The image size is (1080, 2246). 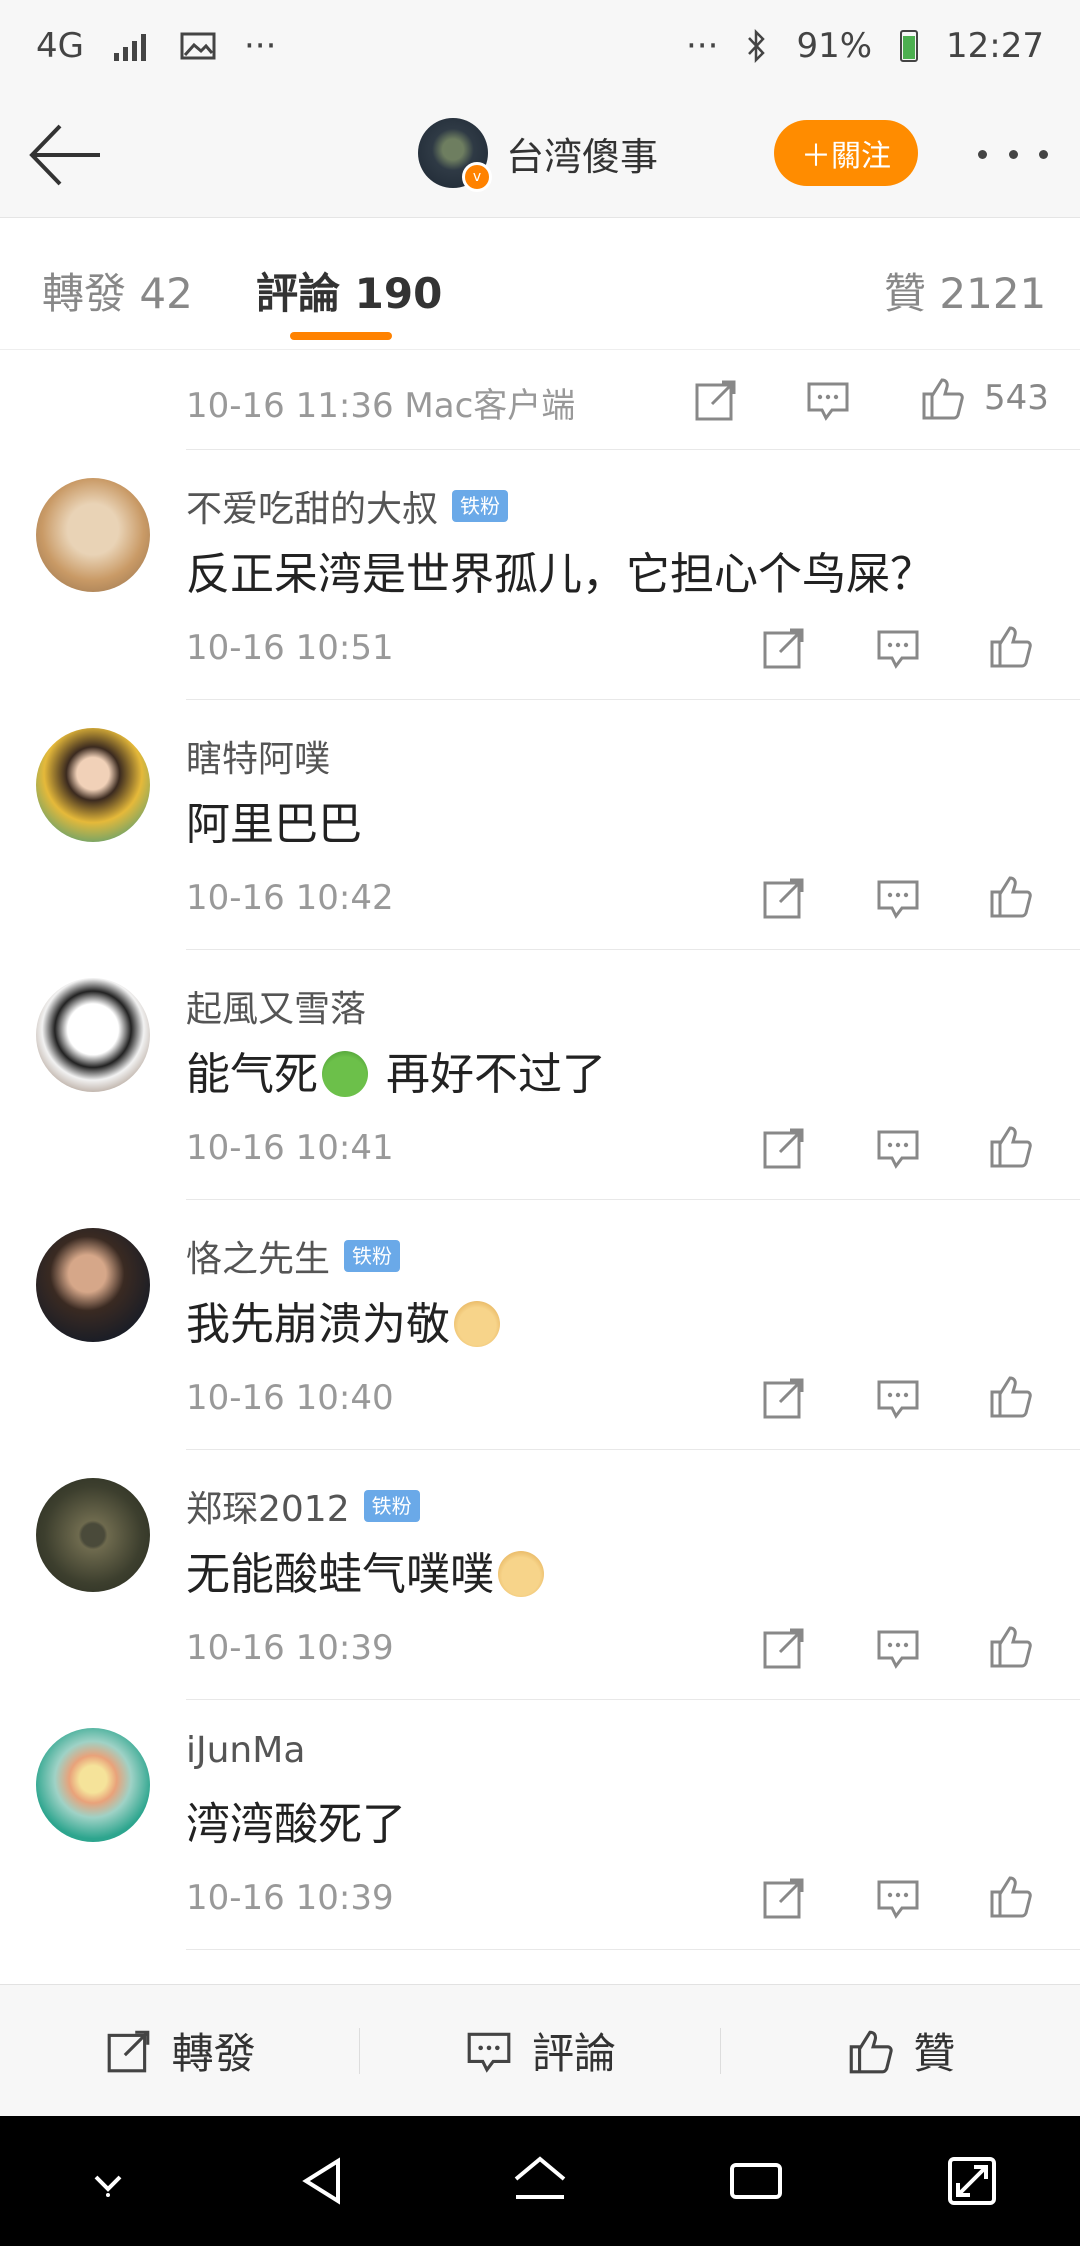 I want to click on recent-apps-icon, so click(x=756, y=2181).